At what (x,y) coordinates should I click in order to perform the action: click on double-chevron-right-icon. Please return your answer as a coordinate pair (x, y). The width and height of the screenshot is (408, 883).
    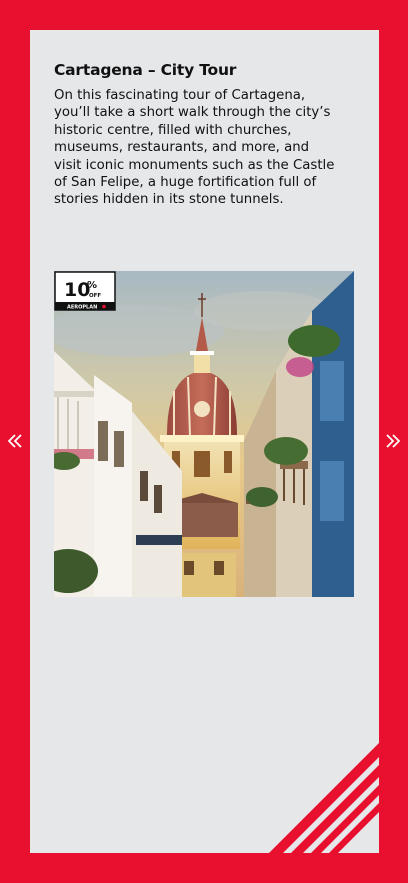
    Looking at the image, I should click on (393, 441).